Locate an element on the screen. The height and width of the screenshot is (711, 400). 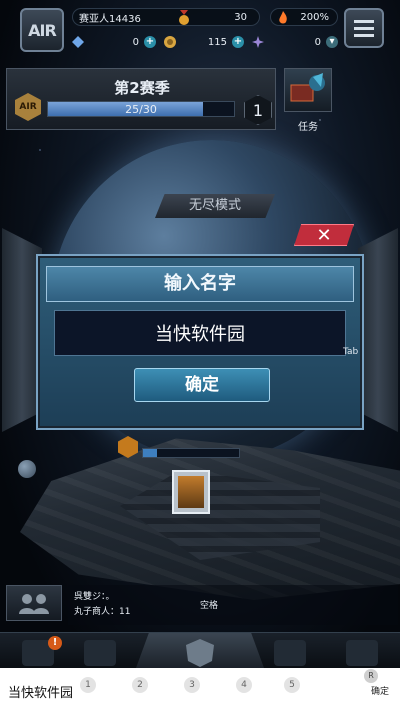
resource-coin-value: 115 is located at coordinates (217, 42).